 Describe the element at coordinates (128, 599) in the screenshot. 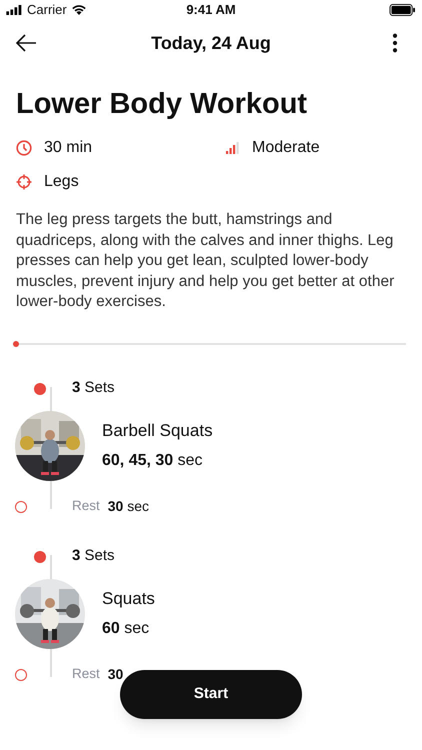

I see `exercise-name: Squats` at that location.